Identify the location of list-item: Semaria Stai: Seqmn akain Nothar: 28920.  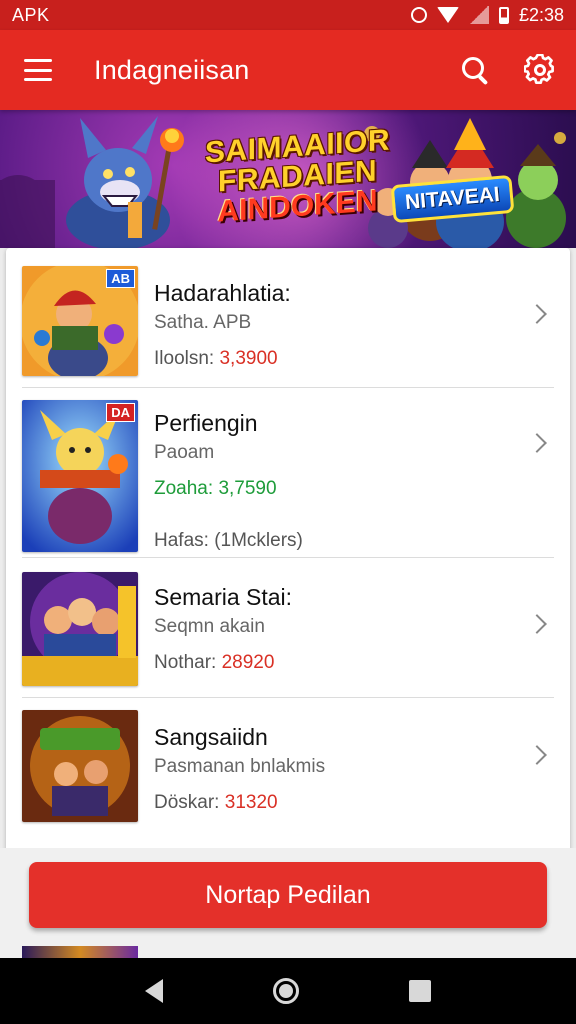
(288, 628).